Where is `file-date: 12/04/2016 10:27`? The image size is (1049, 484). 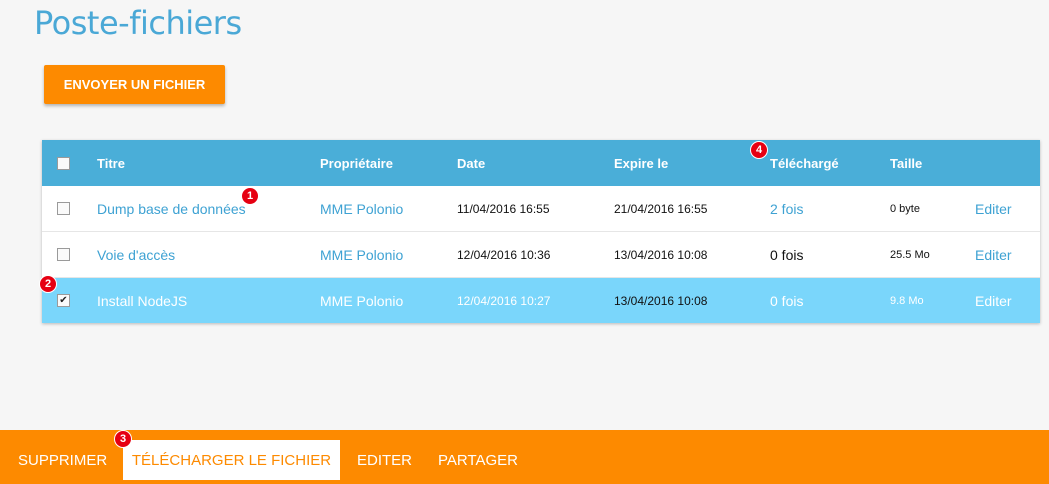
file-date: 12/04/2016 10:27 is located at coordinates (504, 300).